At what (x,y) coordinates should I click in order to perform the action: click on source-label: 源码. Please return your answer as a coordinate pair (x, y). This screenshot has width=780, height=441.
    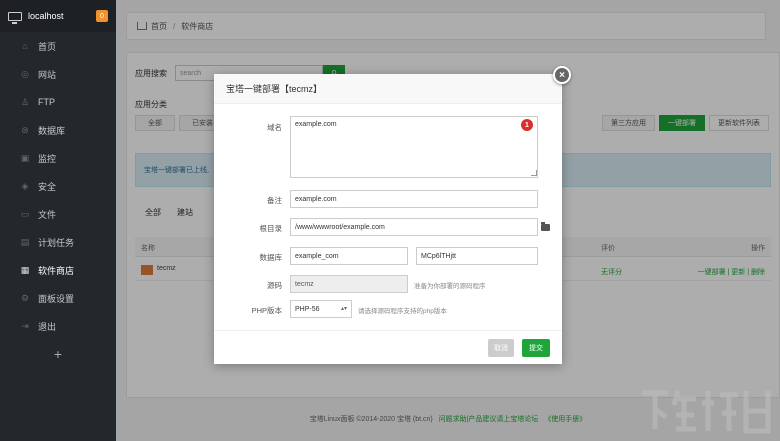
    Looking at the image, I should click on (274, 285).